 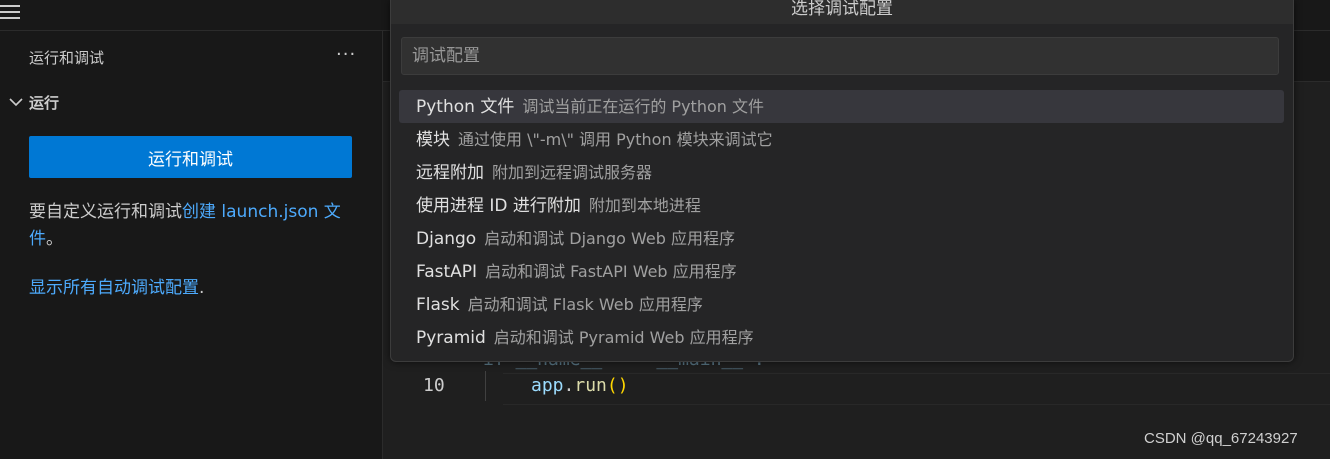 I want to click on code-line: app.run(), so click(x=580, y=385).